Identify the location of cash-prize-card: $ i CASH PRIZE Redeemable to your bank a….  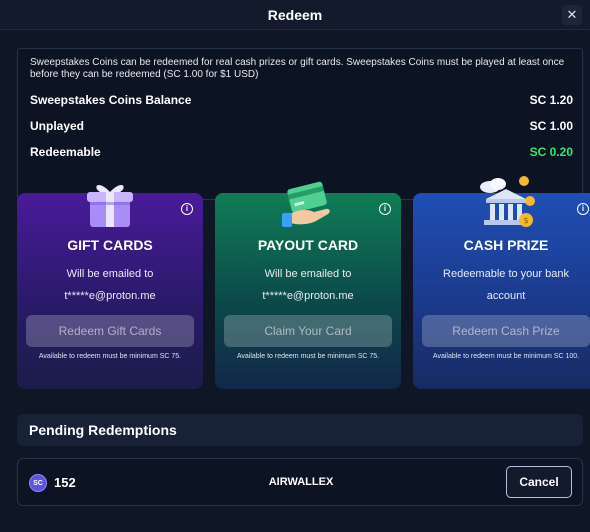
(501, 282).